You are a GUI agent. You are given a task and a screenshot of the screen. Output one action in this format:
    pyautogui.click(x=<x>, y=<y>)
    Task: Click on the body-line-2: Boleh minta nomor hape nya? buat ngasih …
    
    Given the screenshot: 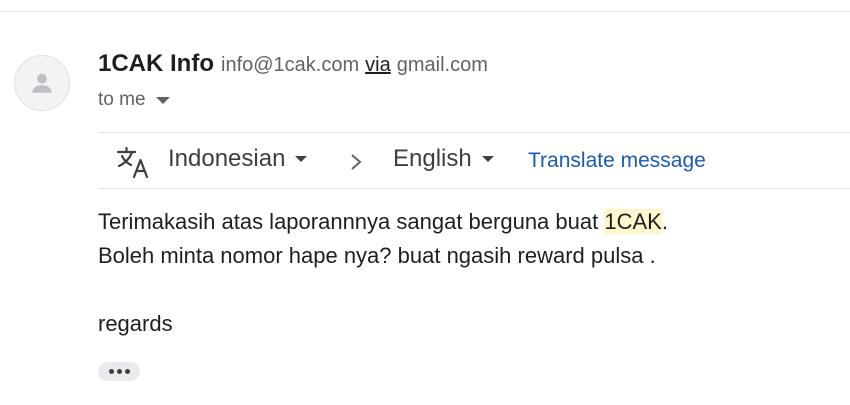 What is the action you would take?
    pyautogui.click(x=377, y=255)
    